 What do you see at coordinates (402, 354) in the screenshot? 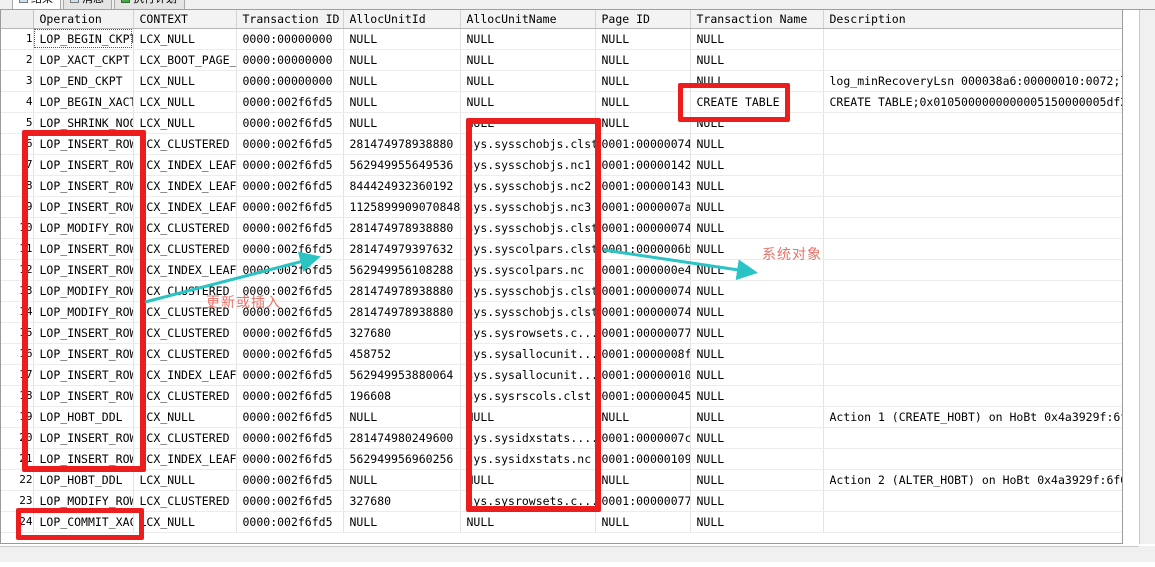
I see `cell-alloc-unit-id: 458752` at bounding box center [402, 354].